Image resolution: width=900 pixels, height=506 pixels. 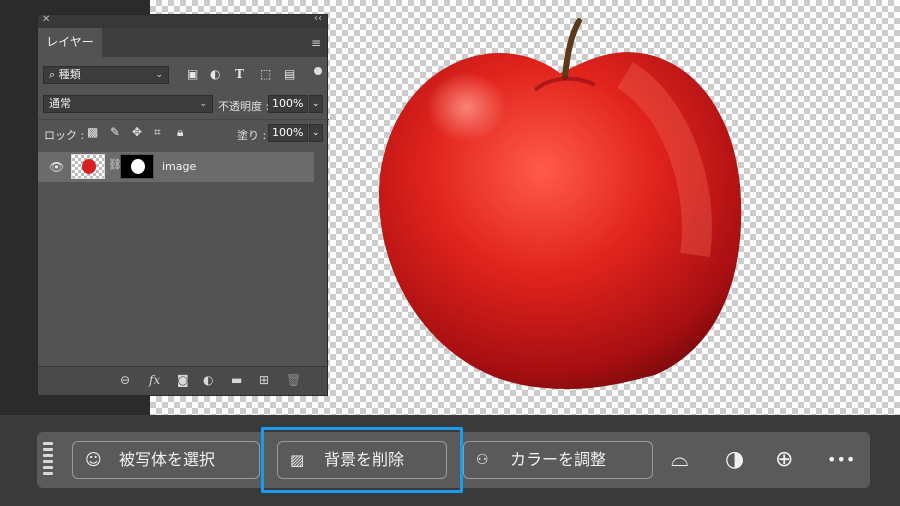 What do you see at coordinates (239, 74) in the screenshot?
I see `type-filter-icon: T` at bounding box center [239, 74].